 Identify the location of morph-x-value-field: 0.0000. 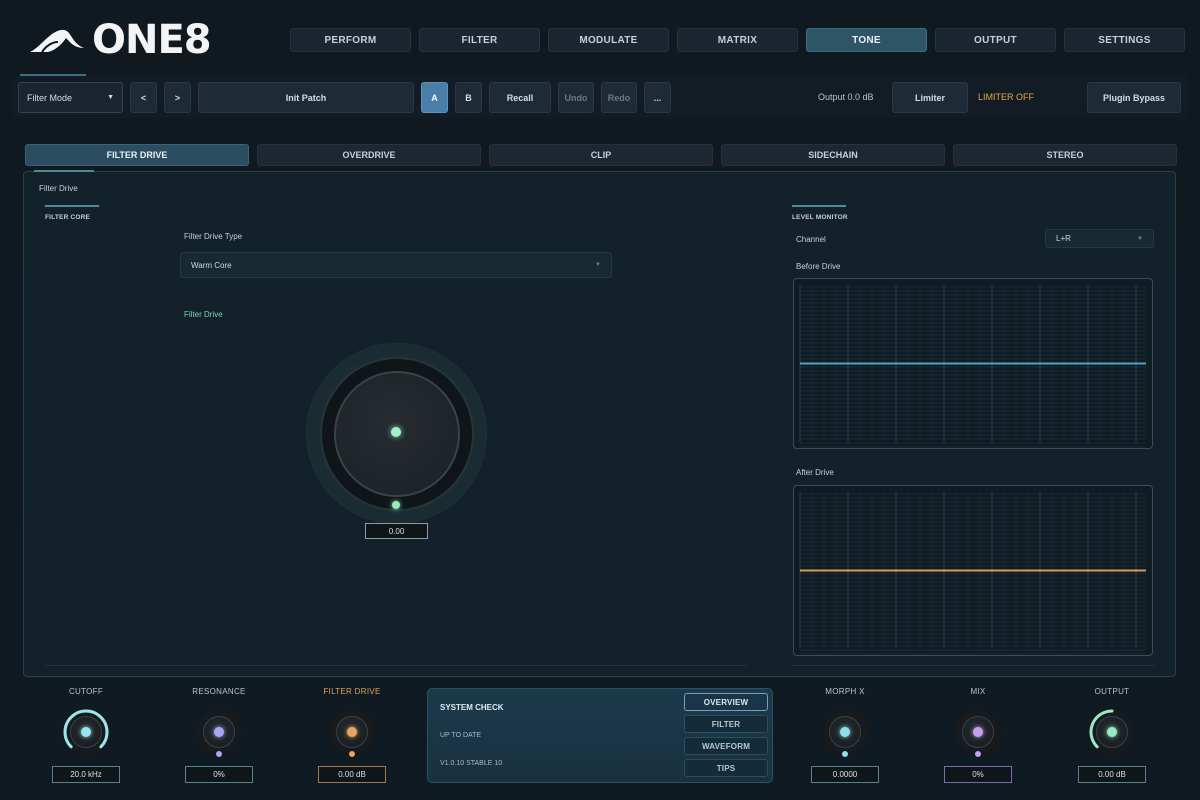
(845, 774).